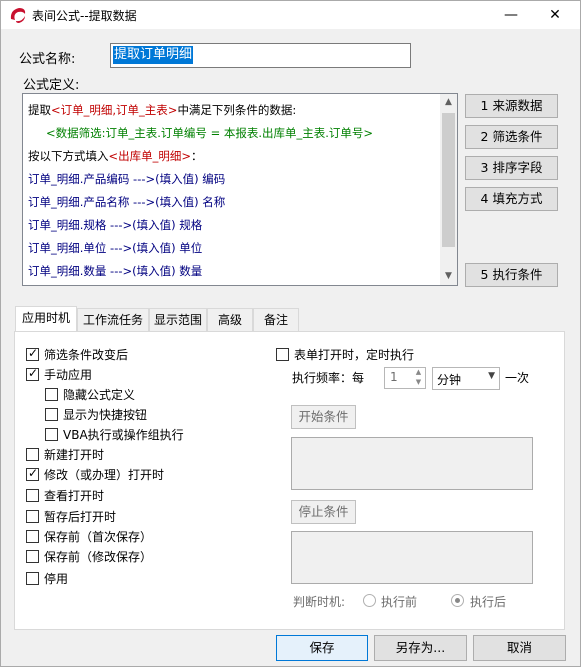  I want to click on spin-up-icon: ▲, so click(418, 373).